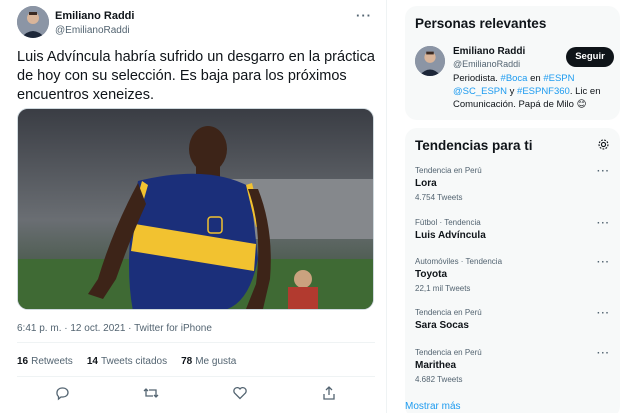  What do you see at coordinates (92, 361) in the screenshot?
I see `quotes-count: 14` at bounding box center [92, 361].